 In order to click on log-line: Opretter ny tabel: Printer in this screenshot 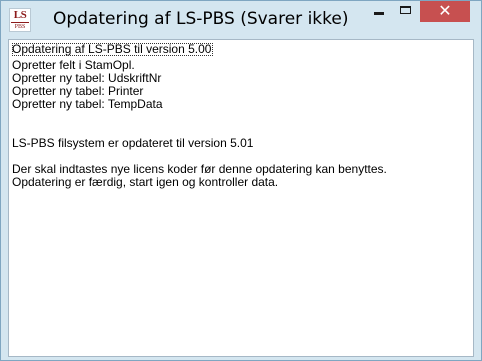, I will do `click(241, 91)`.